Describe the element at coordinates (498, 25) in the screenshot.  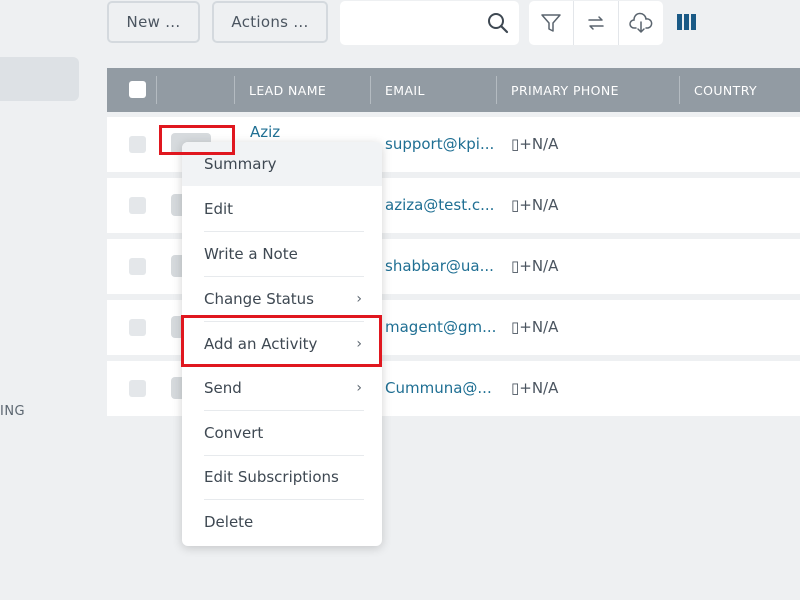
I see `search-icon` at that location.